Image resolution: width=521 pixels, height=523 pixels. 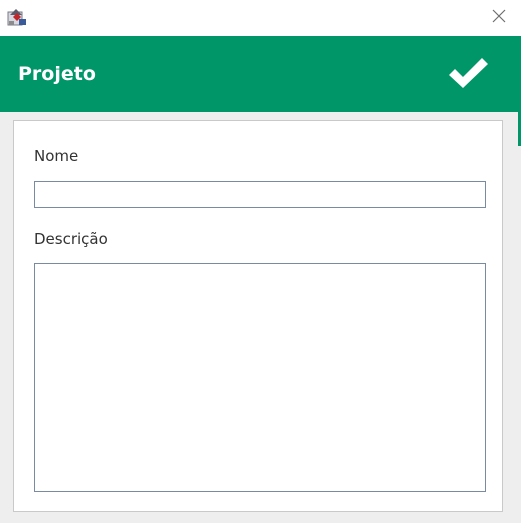 What do you see at coordinates (17, 16) in the screenshot?
I see `app-icon` at bounding box center [17, 16].